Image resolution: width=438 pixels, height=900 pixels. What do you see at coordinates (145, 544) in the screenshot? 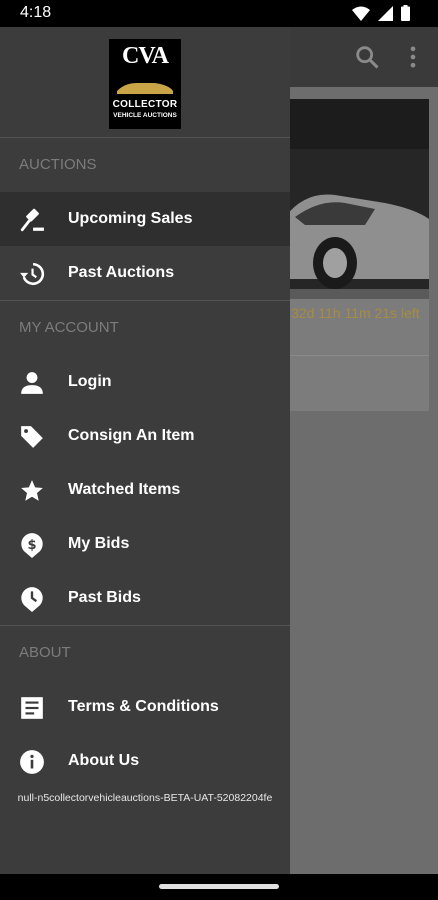
I see `nav-item-my-bids: $ My Bids` at bounding box center [145, 544].